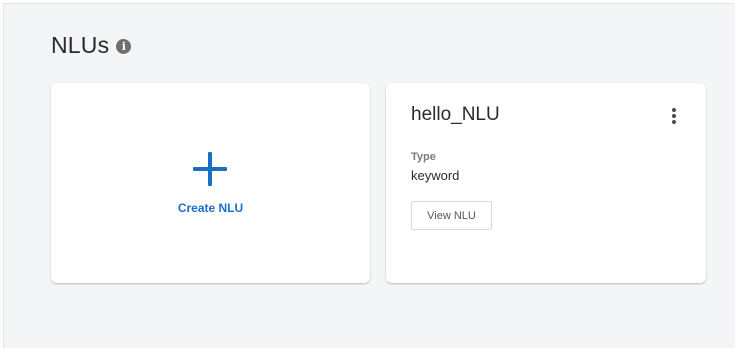 The image size is (735, 348). I want to click on info-icon: i, so click(124, 46).